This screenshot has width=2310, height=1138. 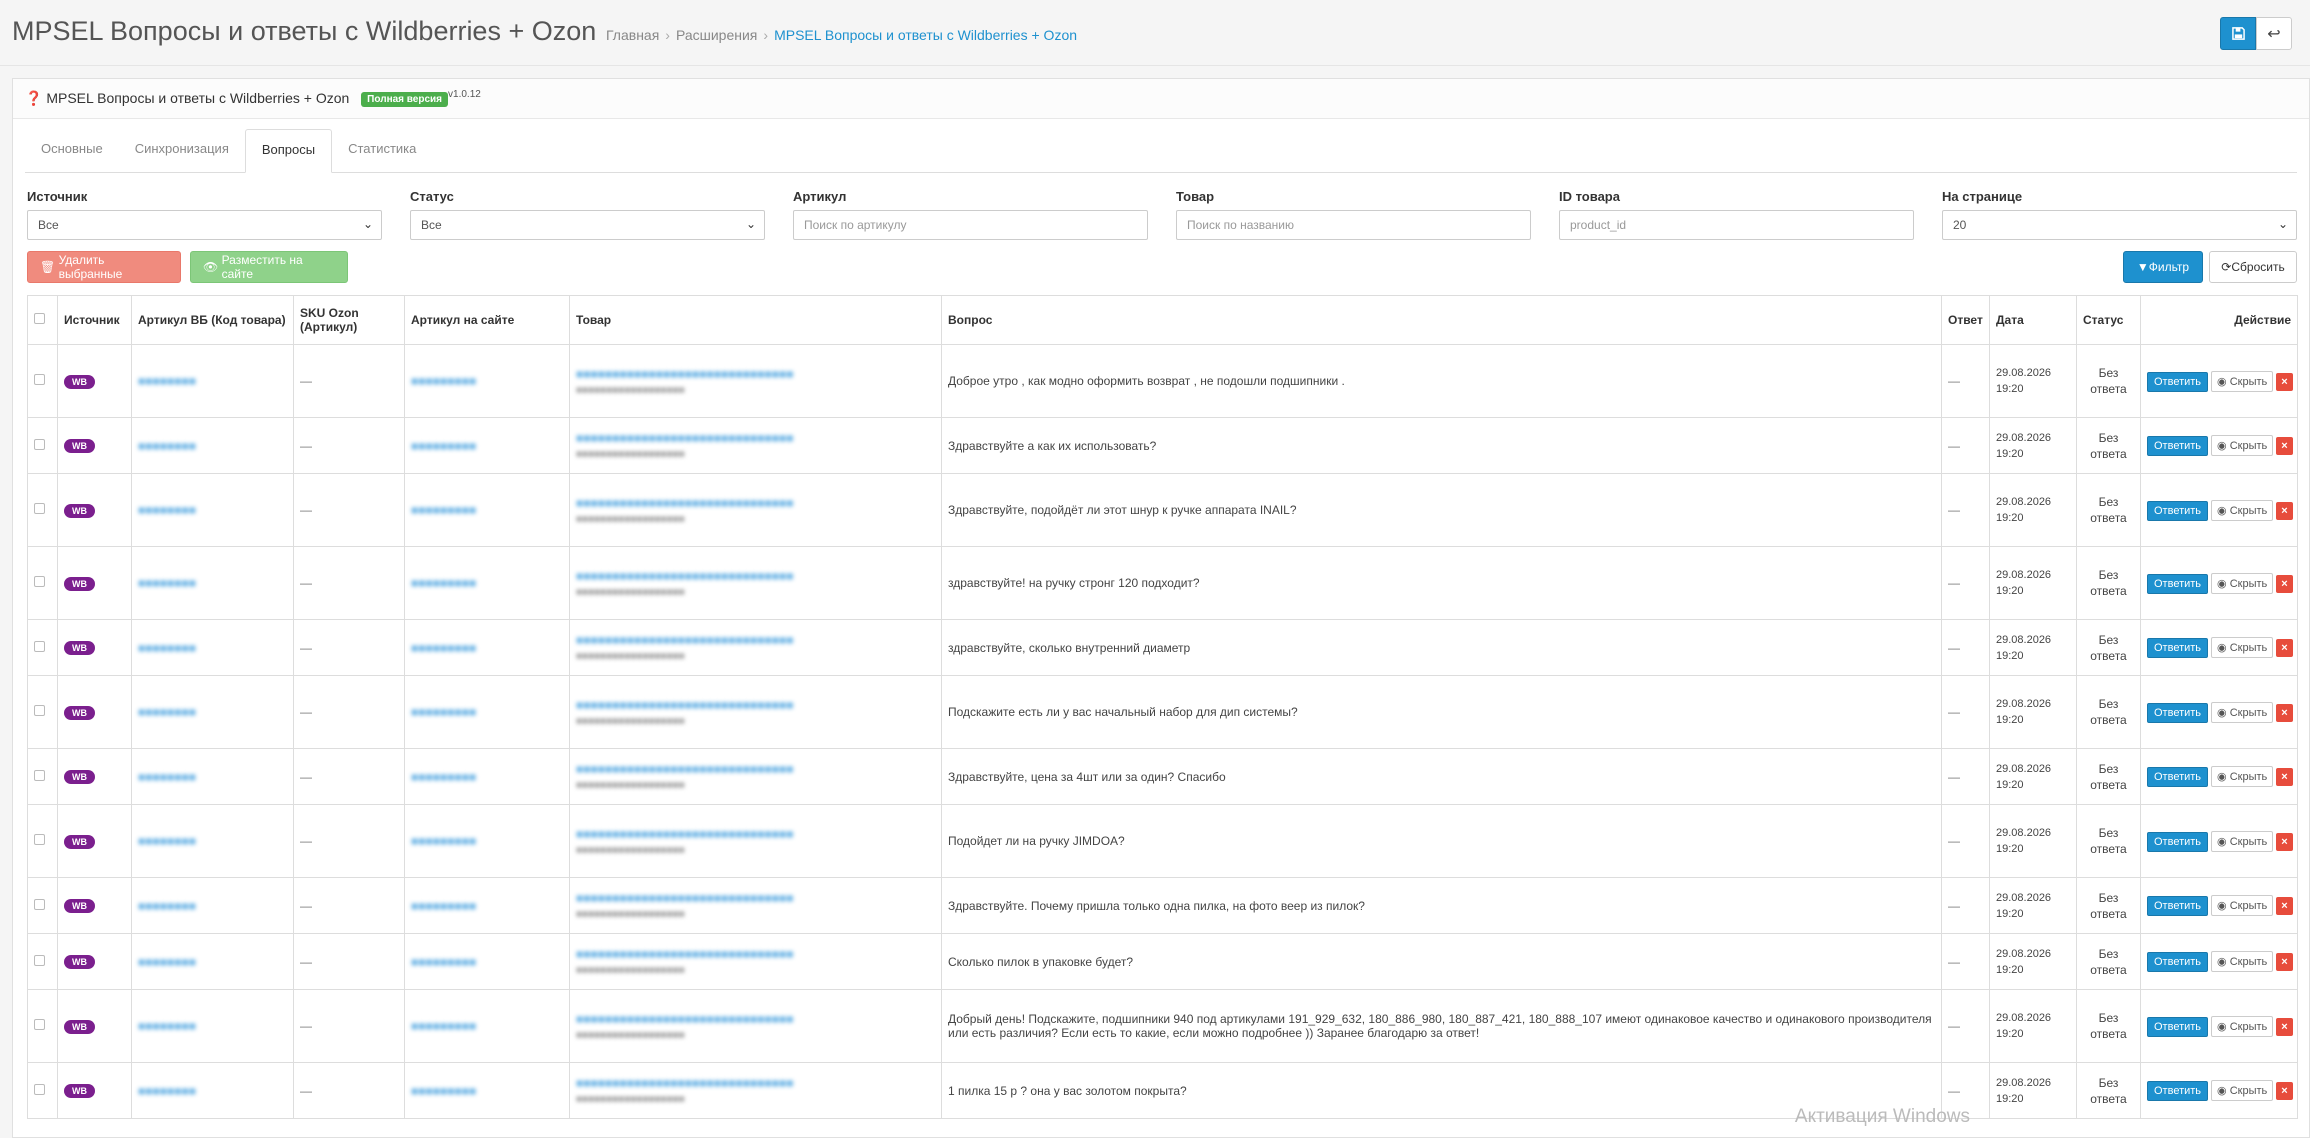 I want to click on col-product: Товар, so click(x=755, y=320).